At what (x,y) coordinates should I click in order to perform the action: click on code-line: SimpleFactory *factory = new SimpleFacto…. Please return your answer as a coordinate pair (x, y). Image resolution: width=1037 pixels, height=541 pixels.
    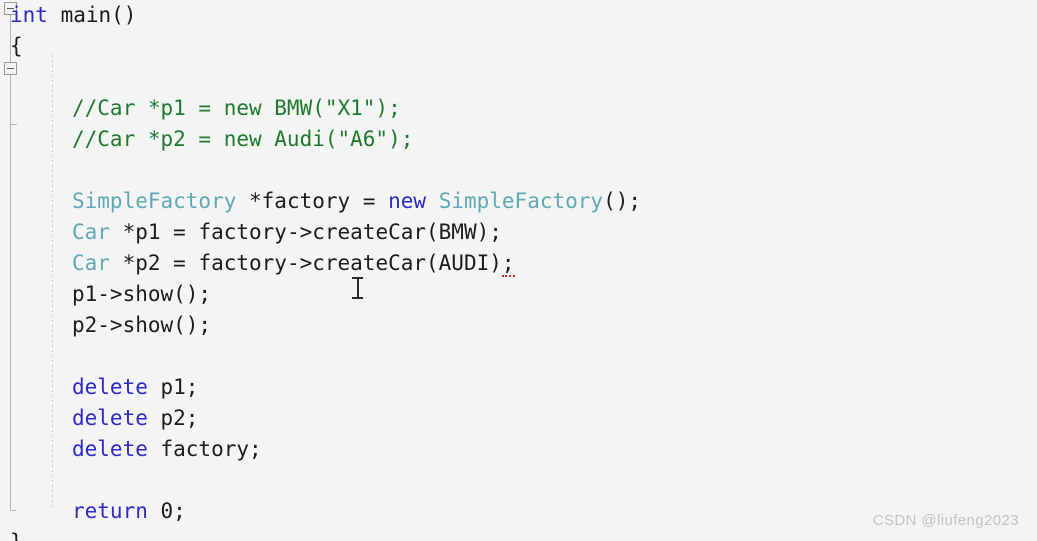
    Looking at the image, I should click on (356, 201).